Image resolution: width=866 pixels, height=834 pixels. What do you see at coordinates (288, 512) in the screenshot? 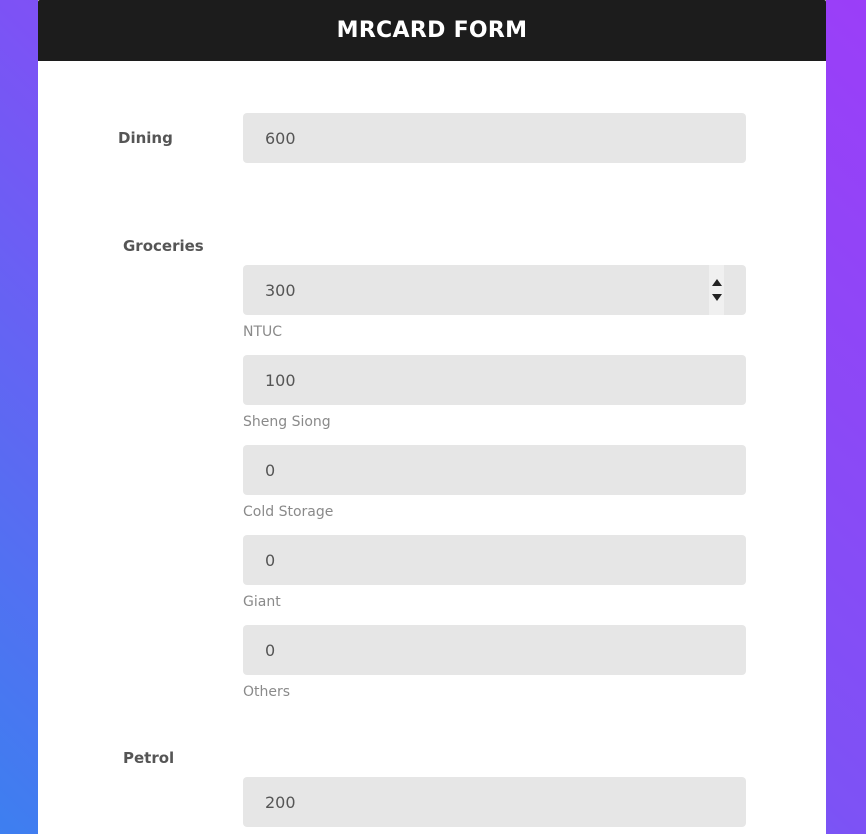
I see `cold-storage-label: Cold Storage` at bounding box center [288, 512].